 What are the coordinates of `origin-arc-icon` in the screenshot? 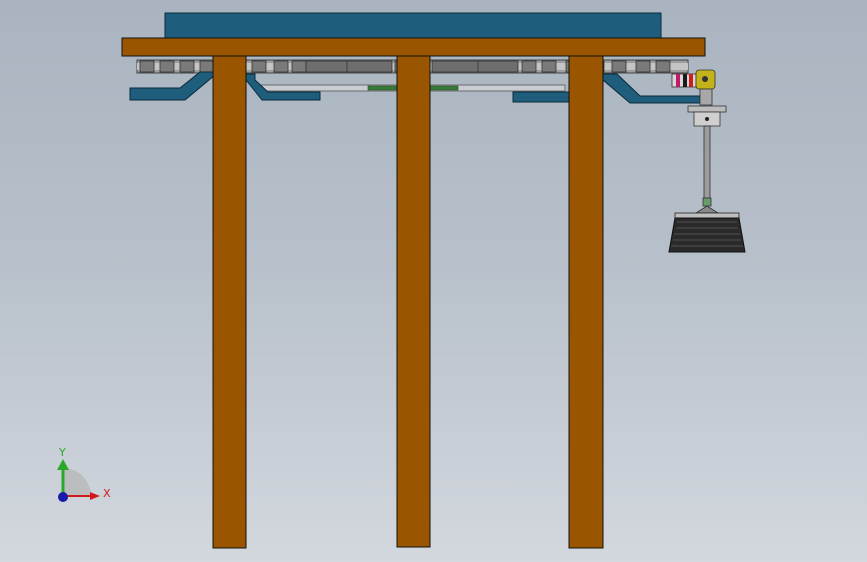 It's located at (77, 482).